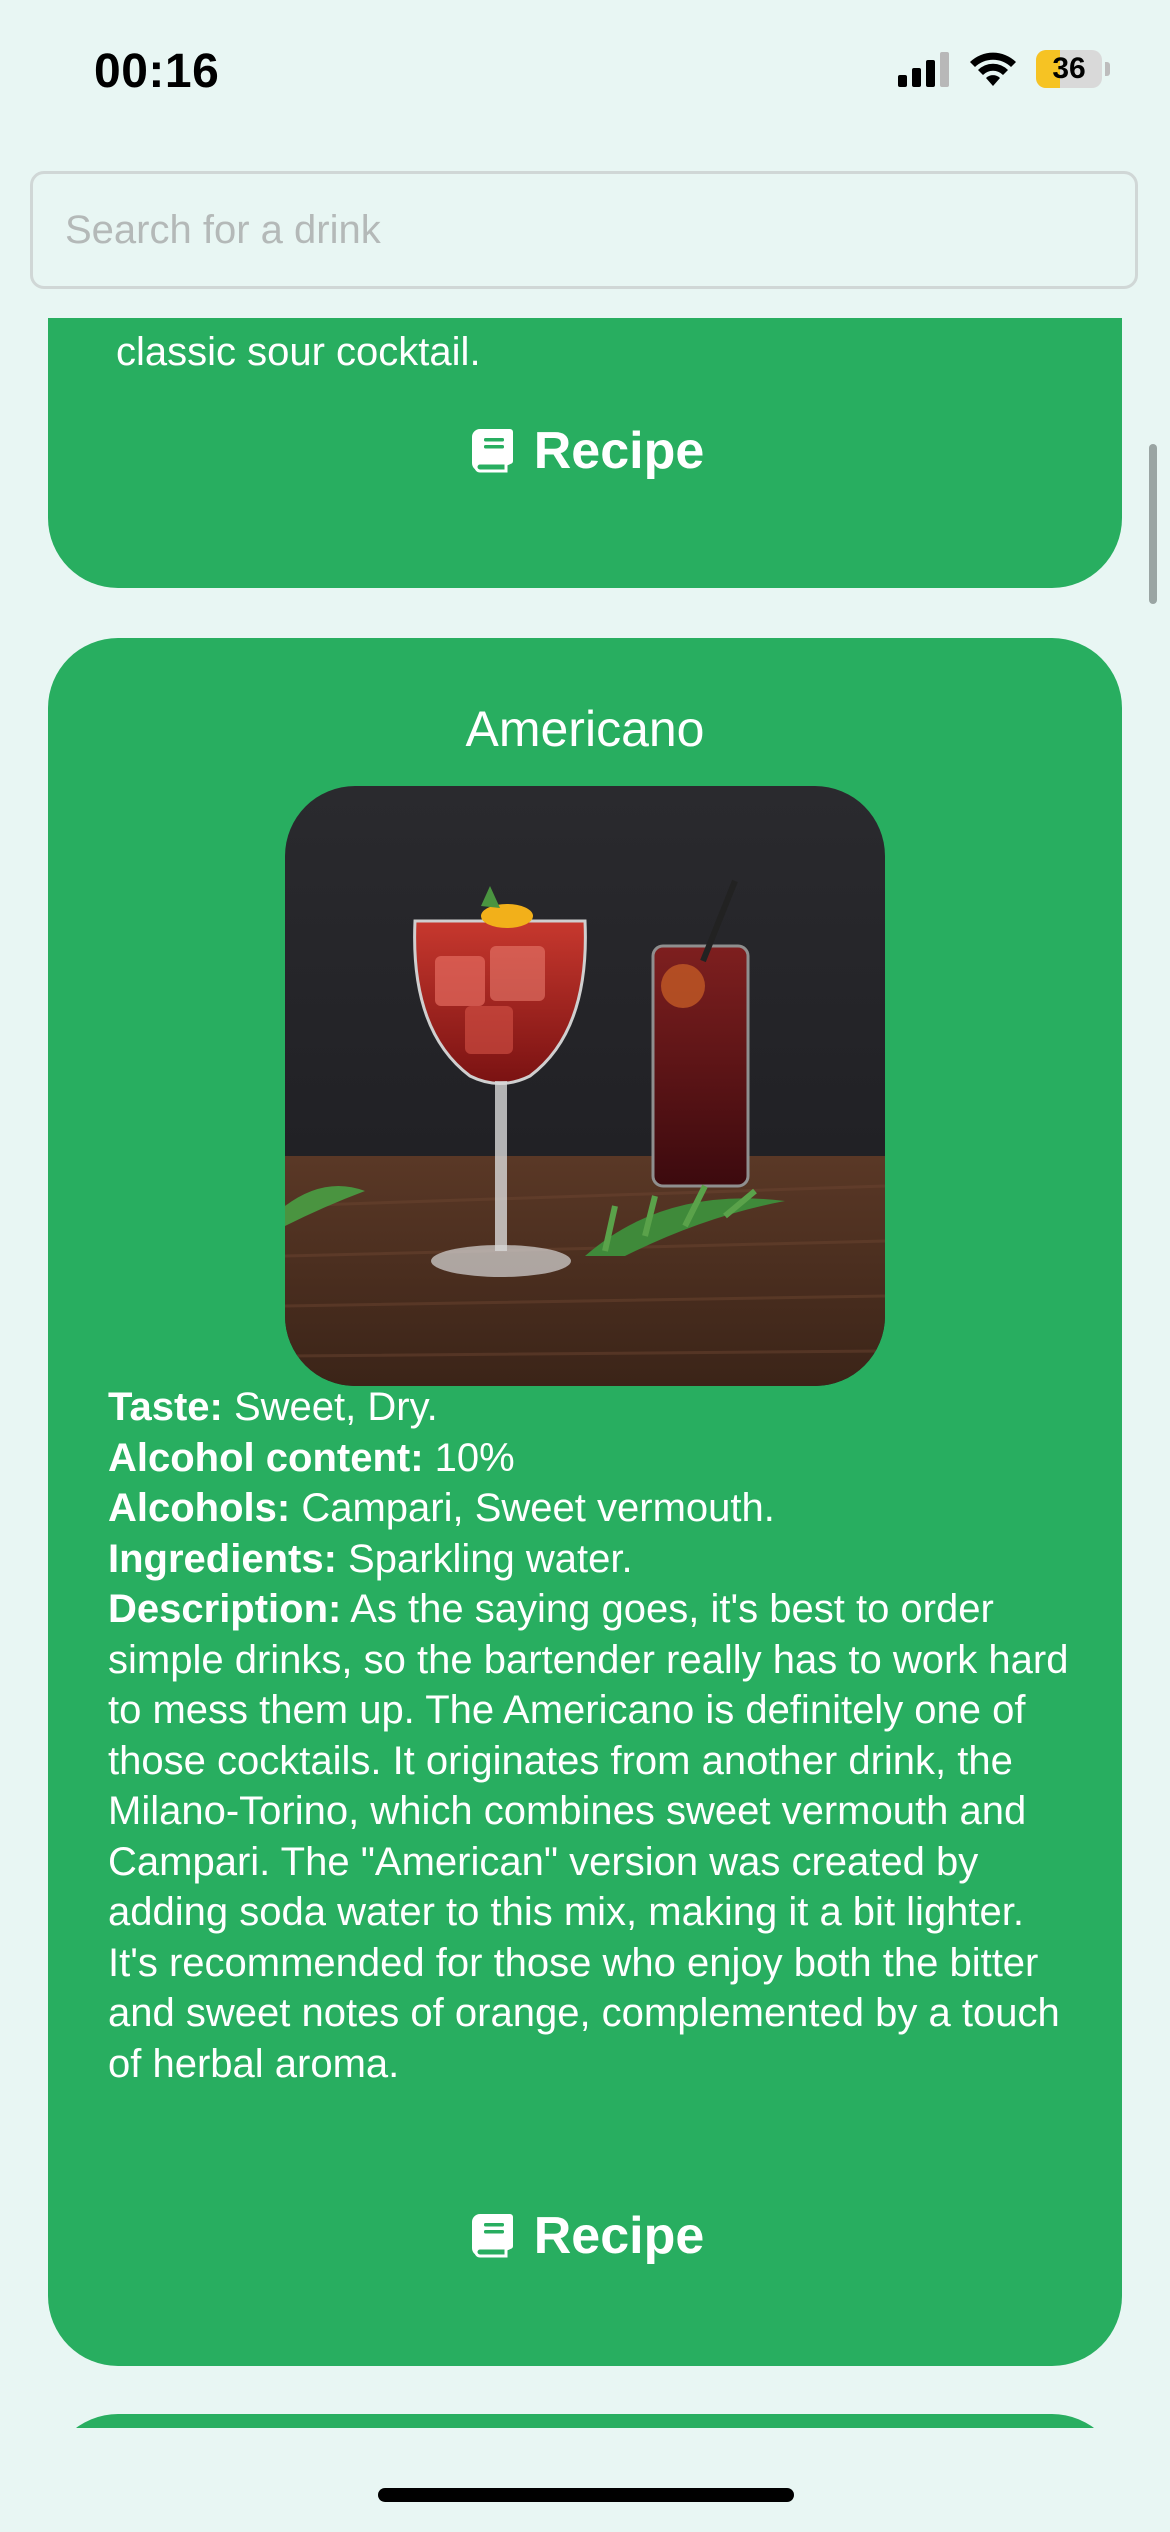  I want to click on alcohols-row: Alcohols: Campari, Sweet vermouth., so click(590, 1508).